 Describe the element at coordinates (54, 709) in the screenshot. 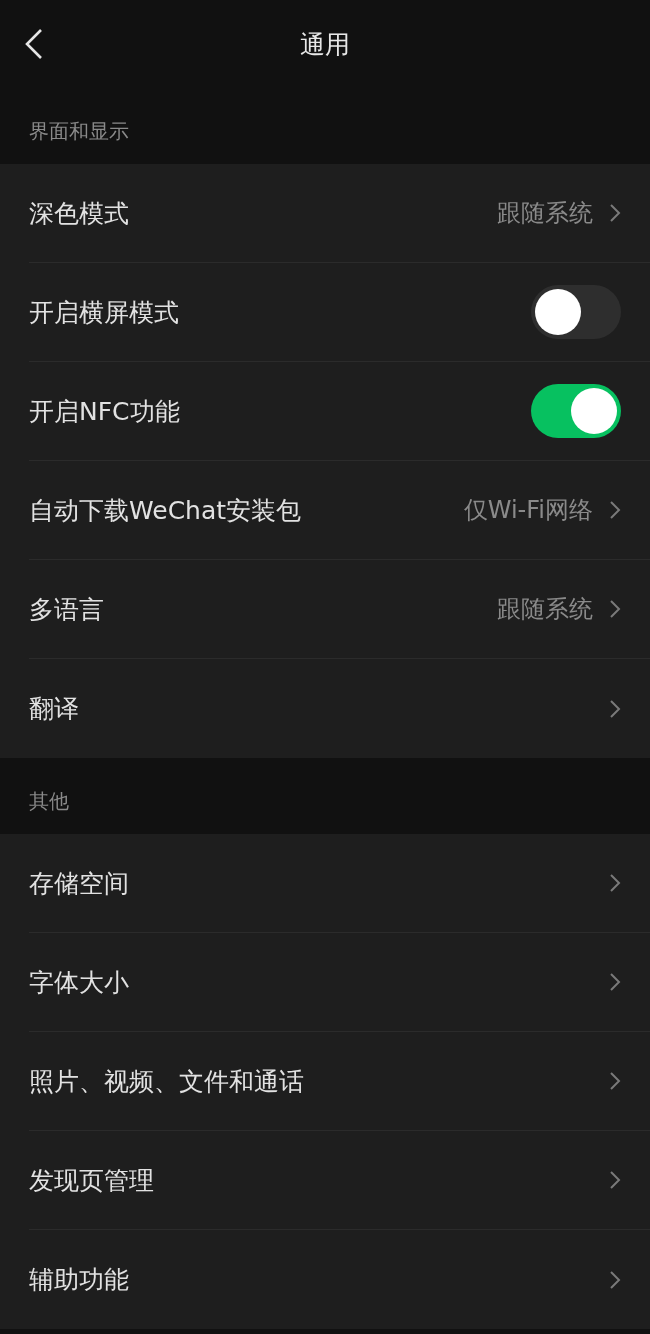

I see `row-label: 翻译` at that location.